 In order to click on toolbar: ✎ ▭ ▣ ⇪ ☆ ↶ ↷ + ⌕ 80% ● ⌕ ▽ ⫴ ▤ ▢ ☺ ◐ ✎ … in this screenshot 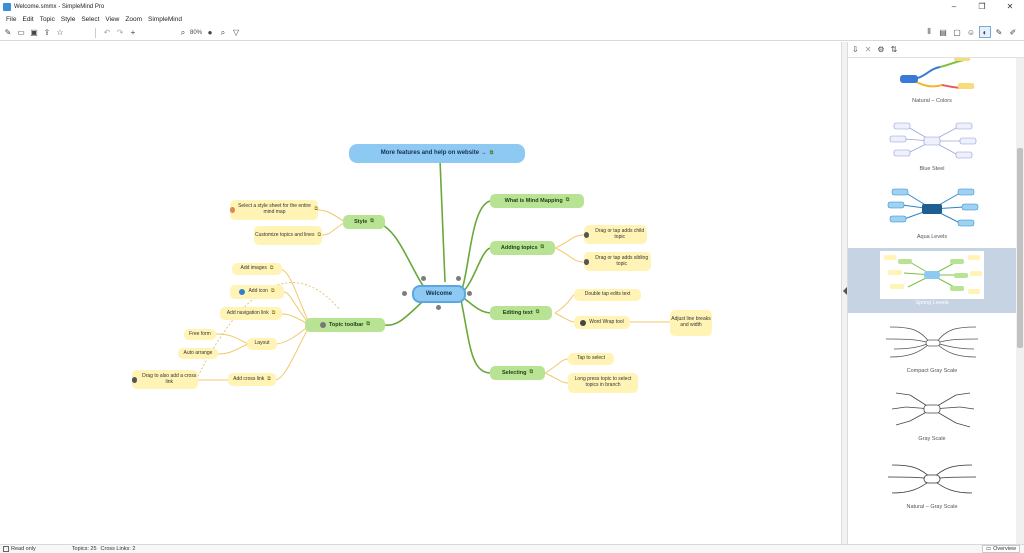, I will do `click(512, 33)`.